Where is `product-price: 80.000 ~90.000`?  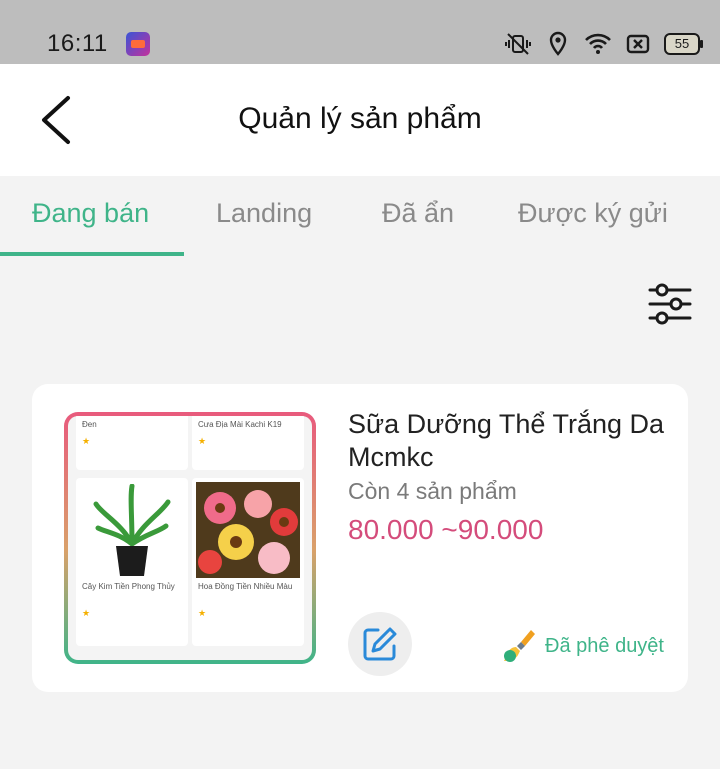 product-price: 80.000 ~90.000 is located at coordinates (446, 529).